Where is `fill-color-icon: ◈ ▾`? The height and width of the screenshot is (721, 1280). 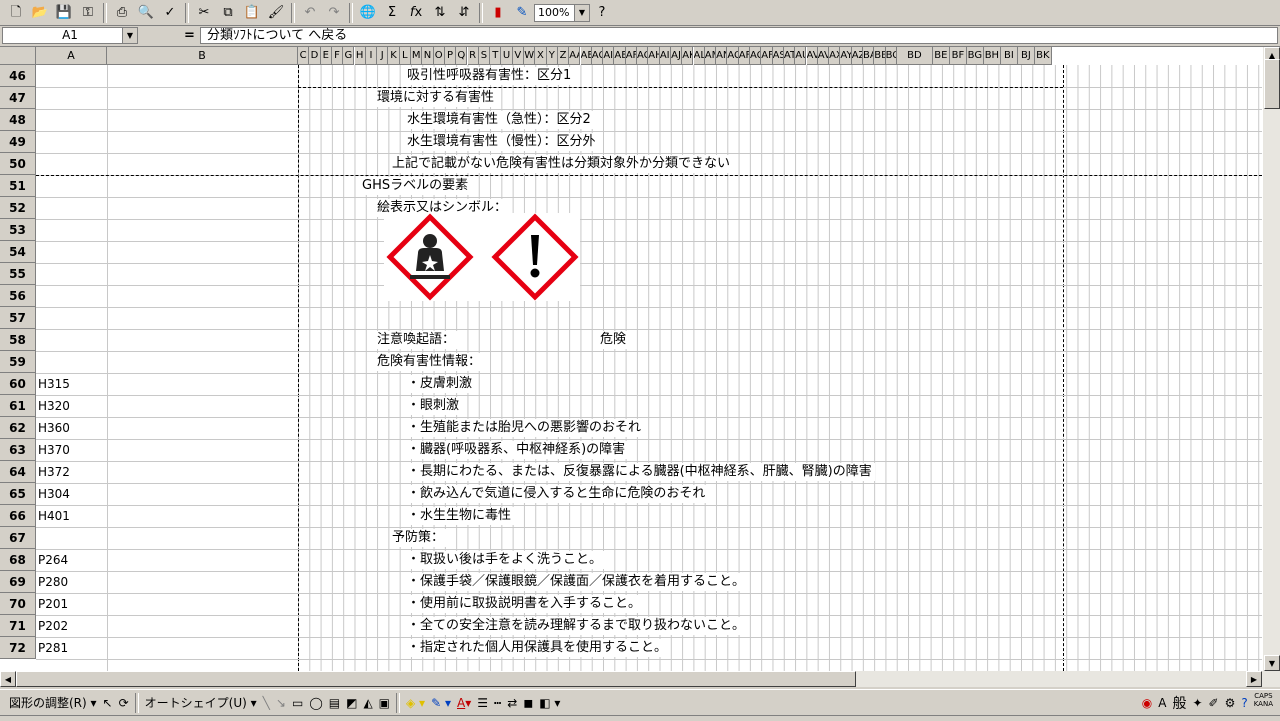 fill-color-icon: ◈ ▾ is located at coordinates (415, 703).